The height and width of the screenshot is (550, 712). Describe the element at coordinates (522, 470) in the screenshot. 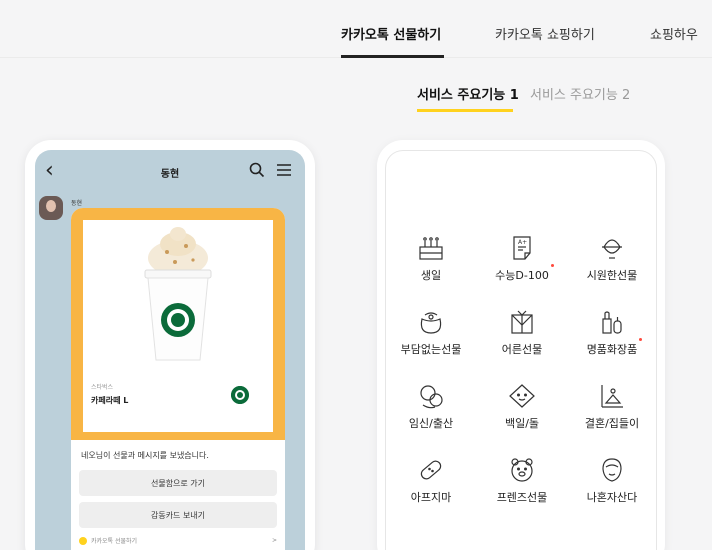

I see `bear-icon` at that location.